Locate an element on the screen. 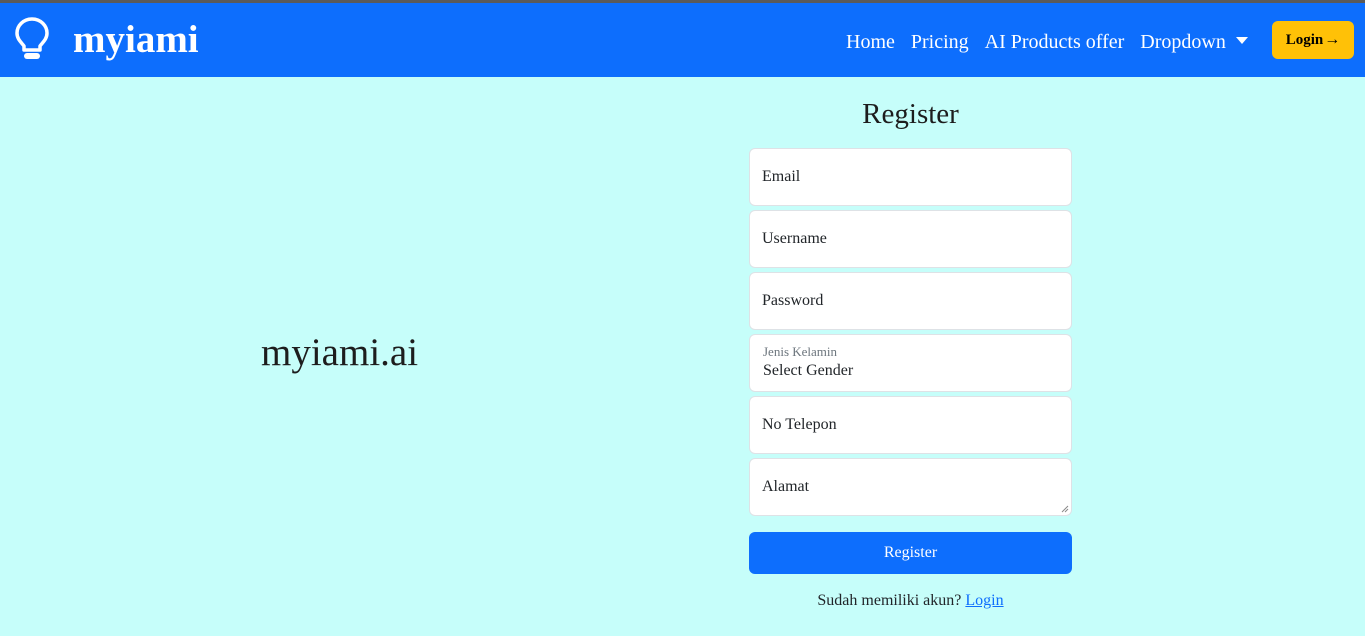 Image resolution: width=1365 pixels, height=636 pixels. brand-name: myiami is located at coordinates (136, 40).